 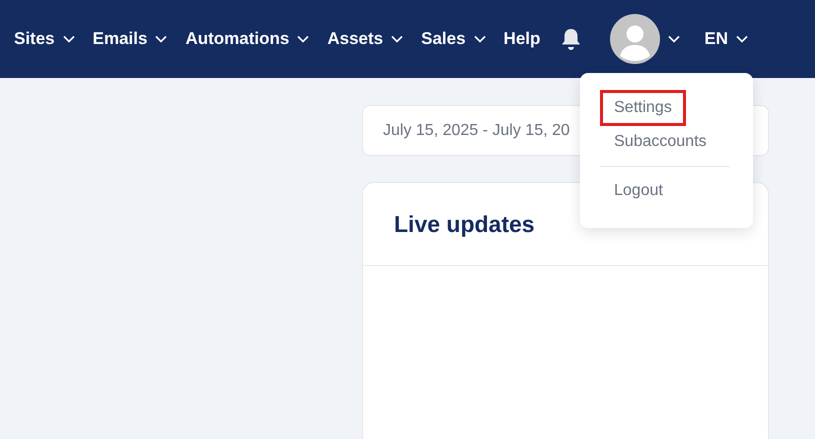 What do you see at coordinates (130, 39) in the screenshot?
I see `nav-menu-item: Emails` at bounding box center [130, 39].